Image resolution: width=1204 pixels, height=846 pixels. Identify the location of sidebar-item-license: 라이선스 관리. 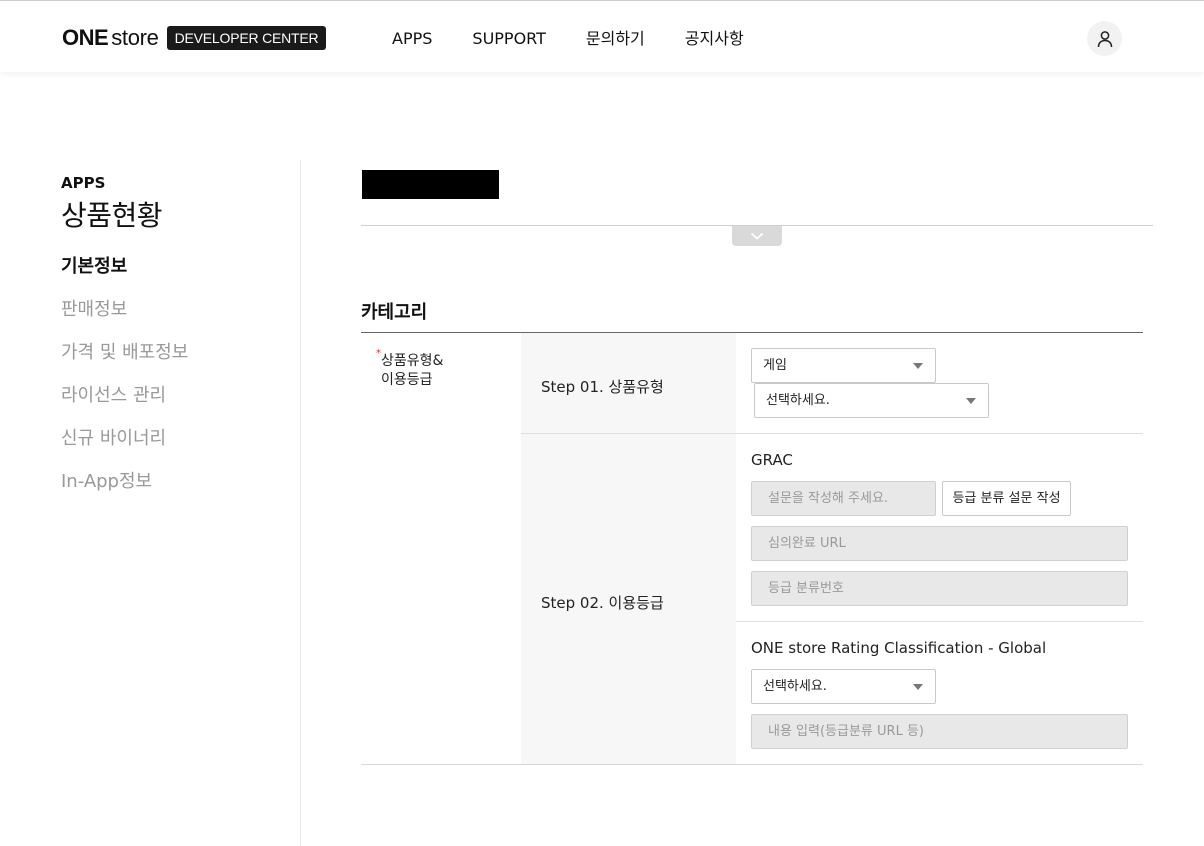
(124, 406).